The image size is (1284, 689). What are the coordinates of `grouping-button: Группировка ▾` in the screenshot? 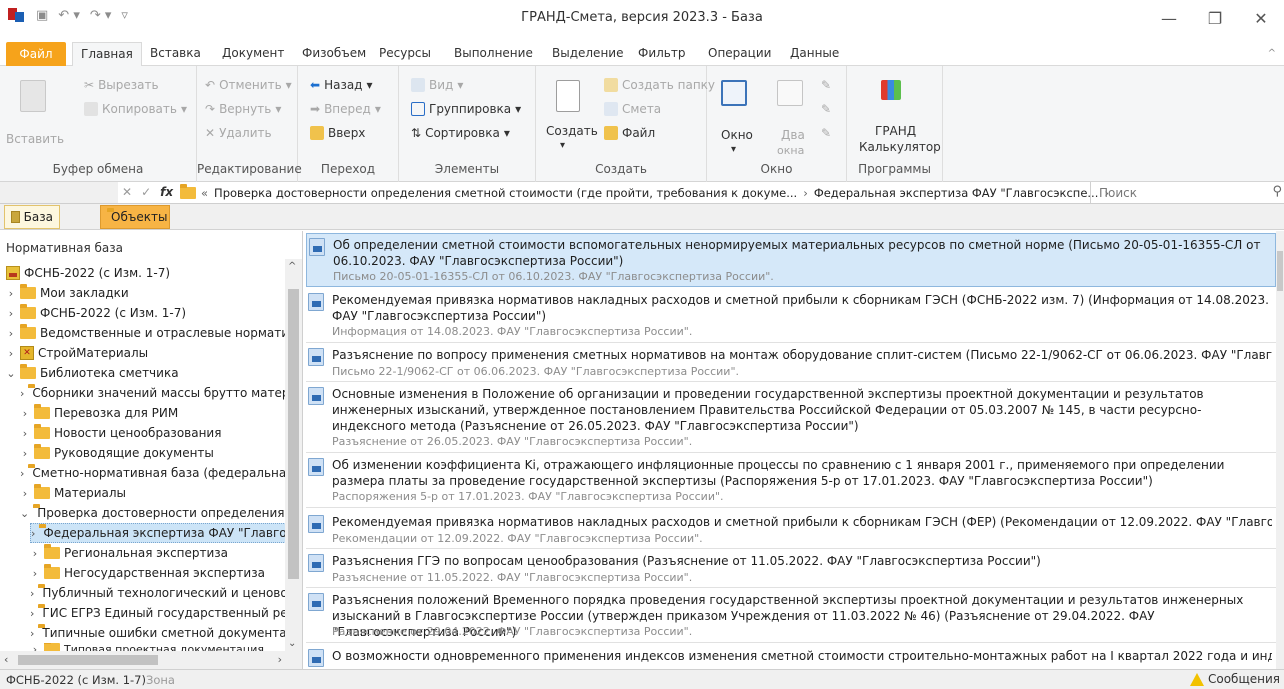 It's located at (466, 109).